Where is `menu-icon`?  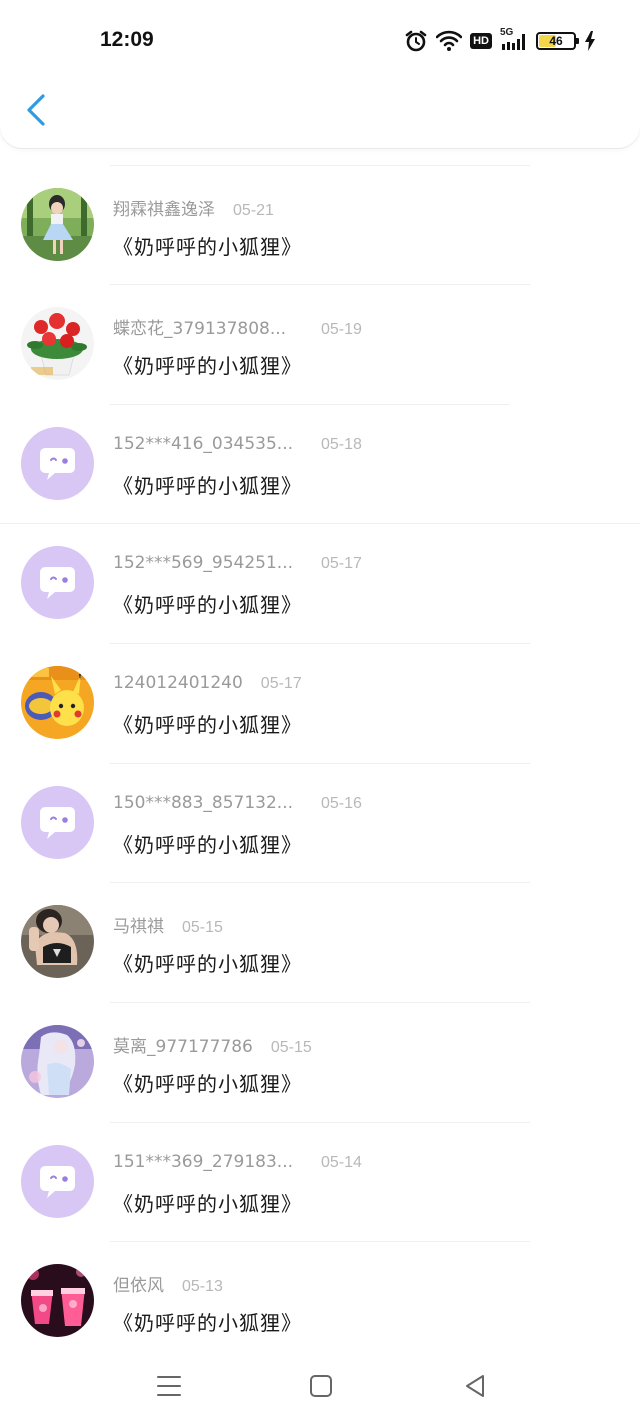
menu-icon is located at coordinates (169, 1388).